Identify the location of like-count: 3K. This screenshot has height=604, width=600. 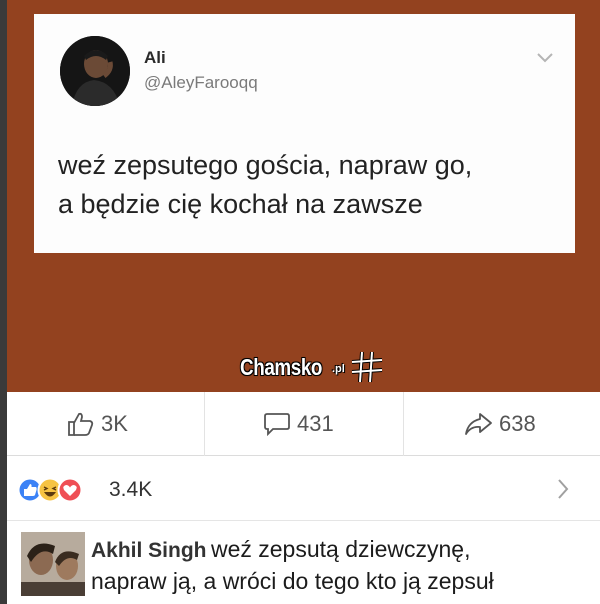
(114, 423).